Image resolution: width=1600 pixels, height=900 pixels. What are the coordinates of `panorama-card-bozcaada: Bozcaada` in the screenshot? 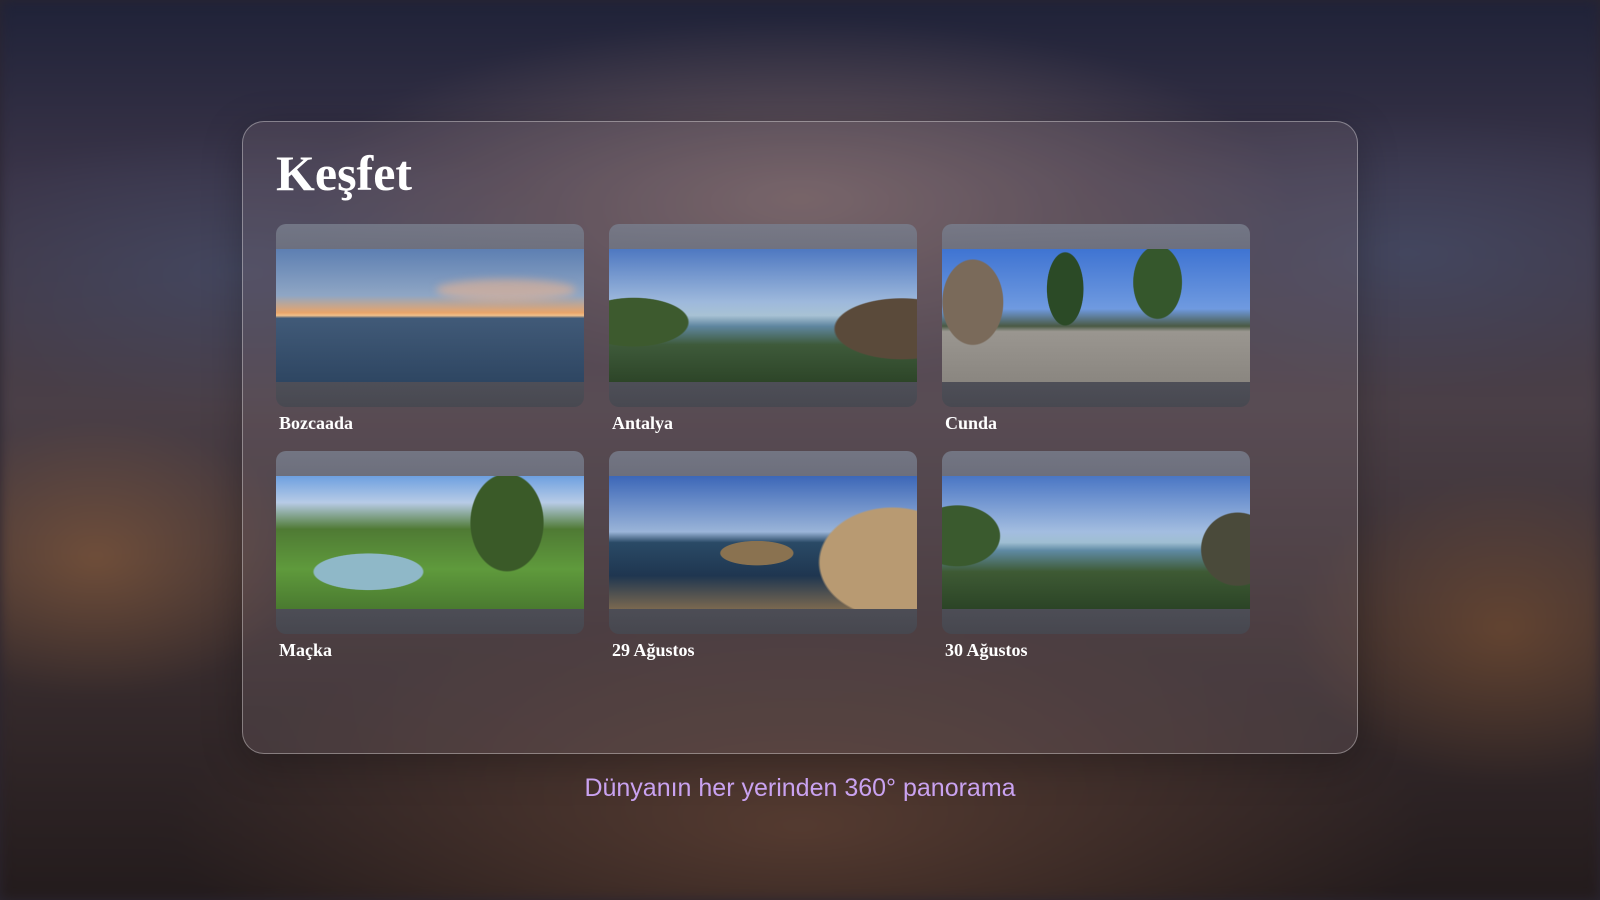 It's located at (430, 330).